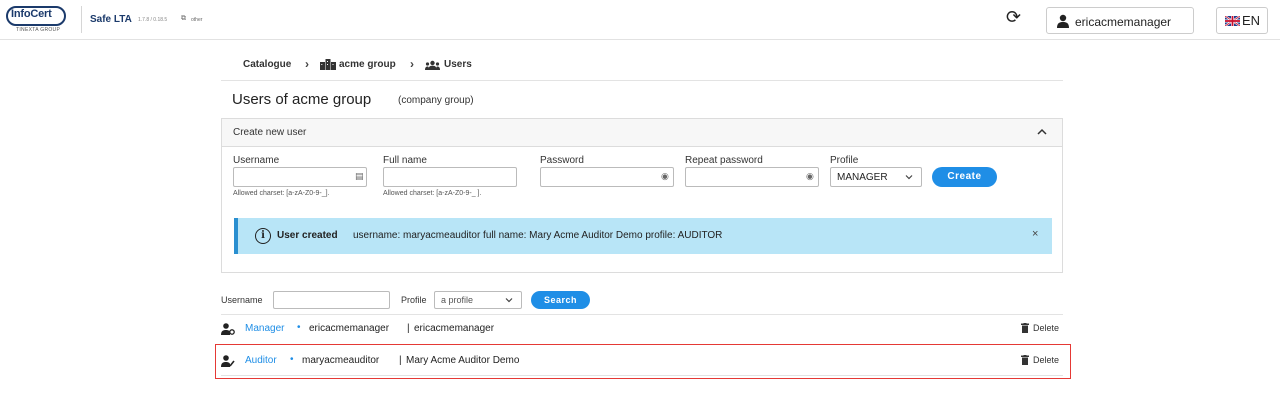  Describe the element at coordinates (642, 133) in the screenshot. I see `create-user-panel-header: Create new user` at that location.